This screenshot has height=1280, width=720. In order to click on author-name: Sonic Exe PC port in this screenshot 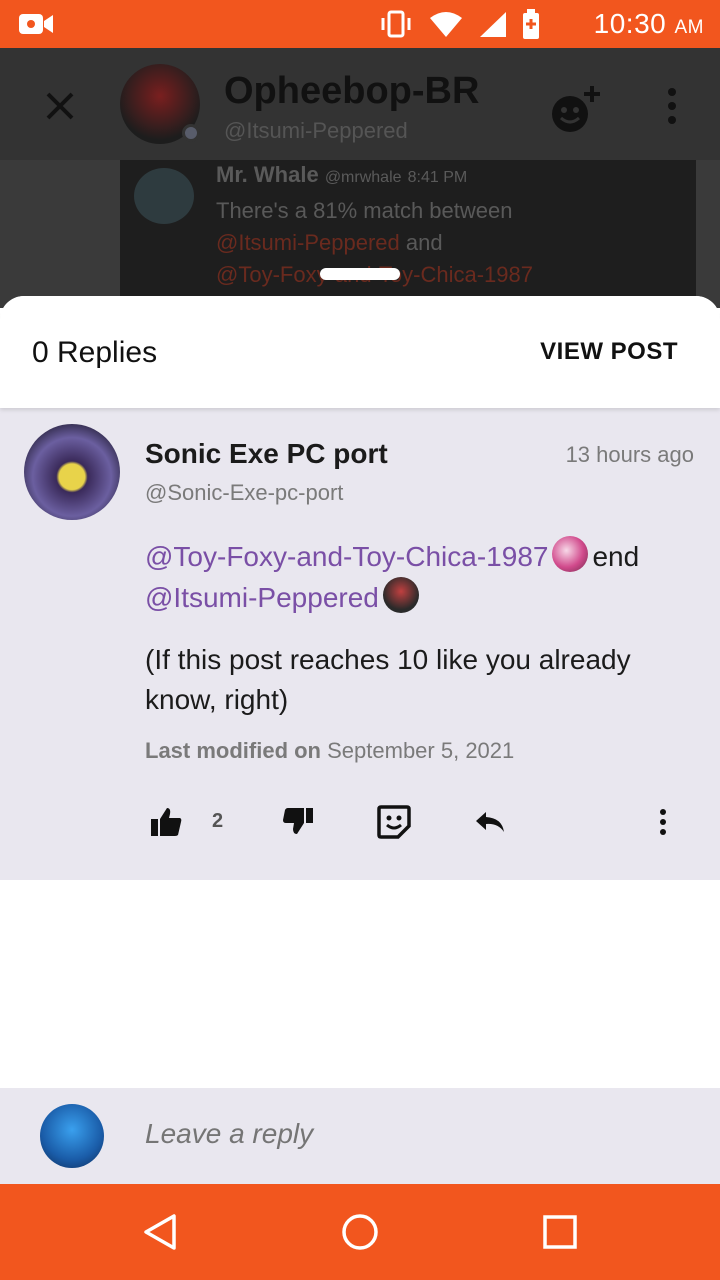, I will do `click(266, 454)`.